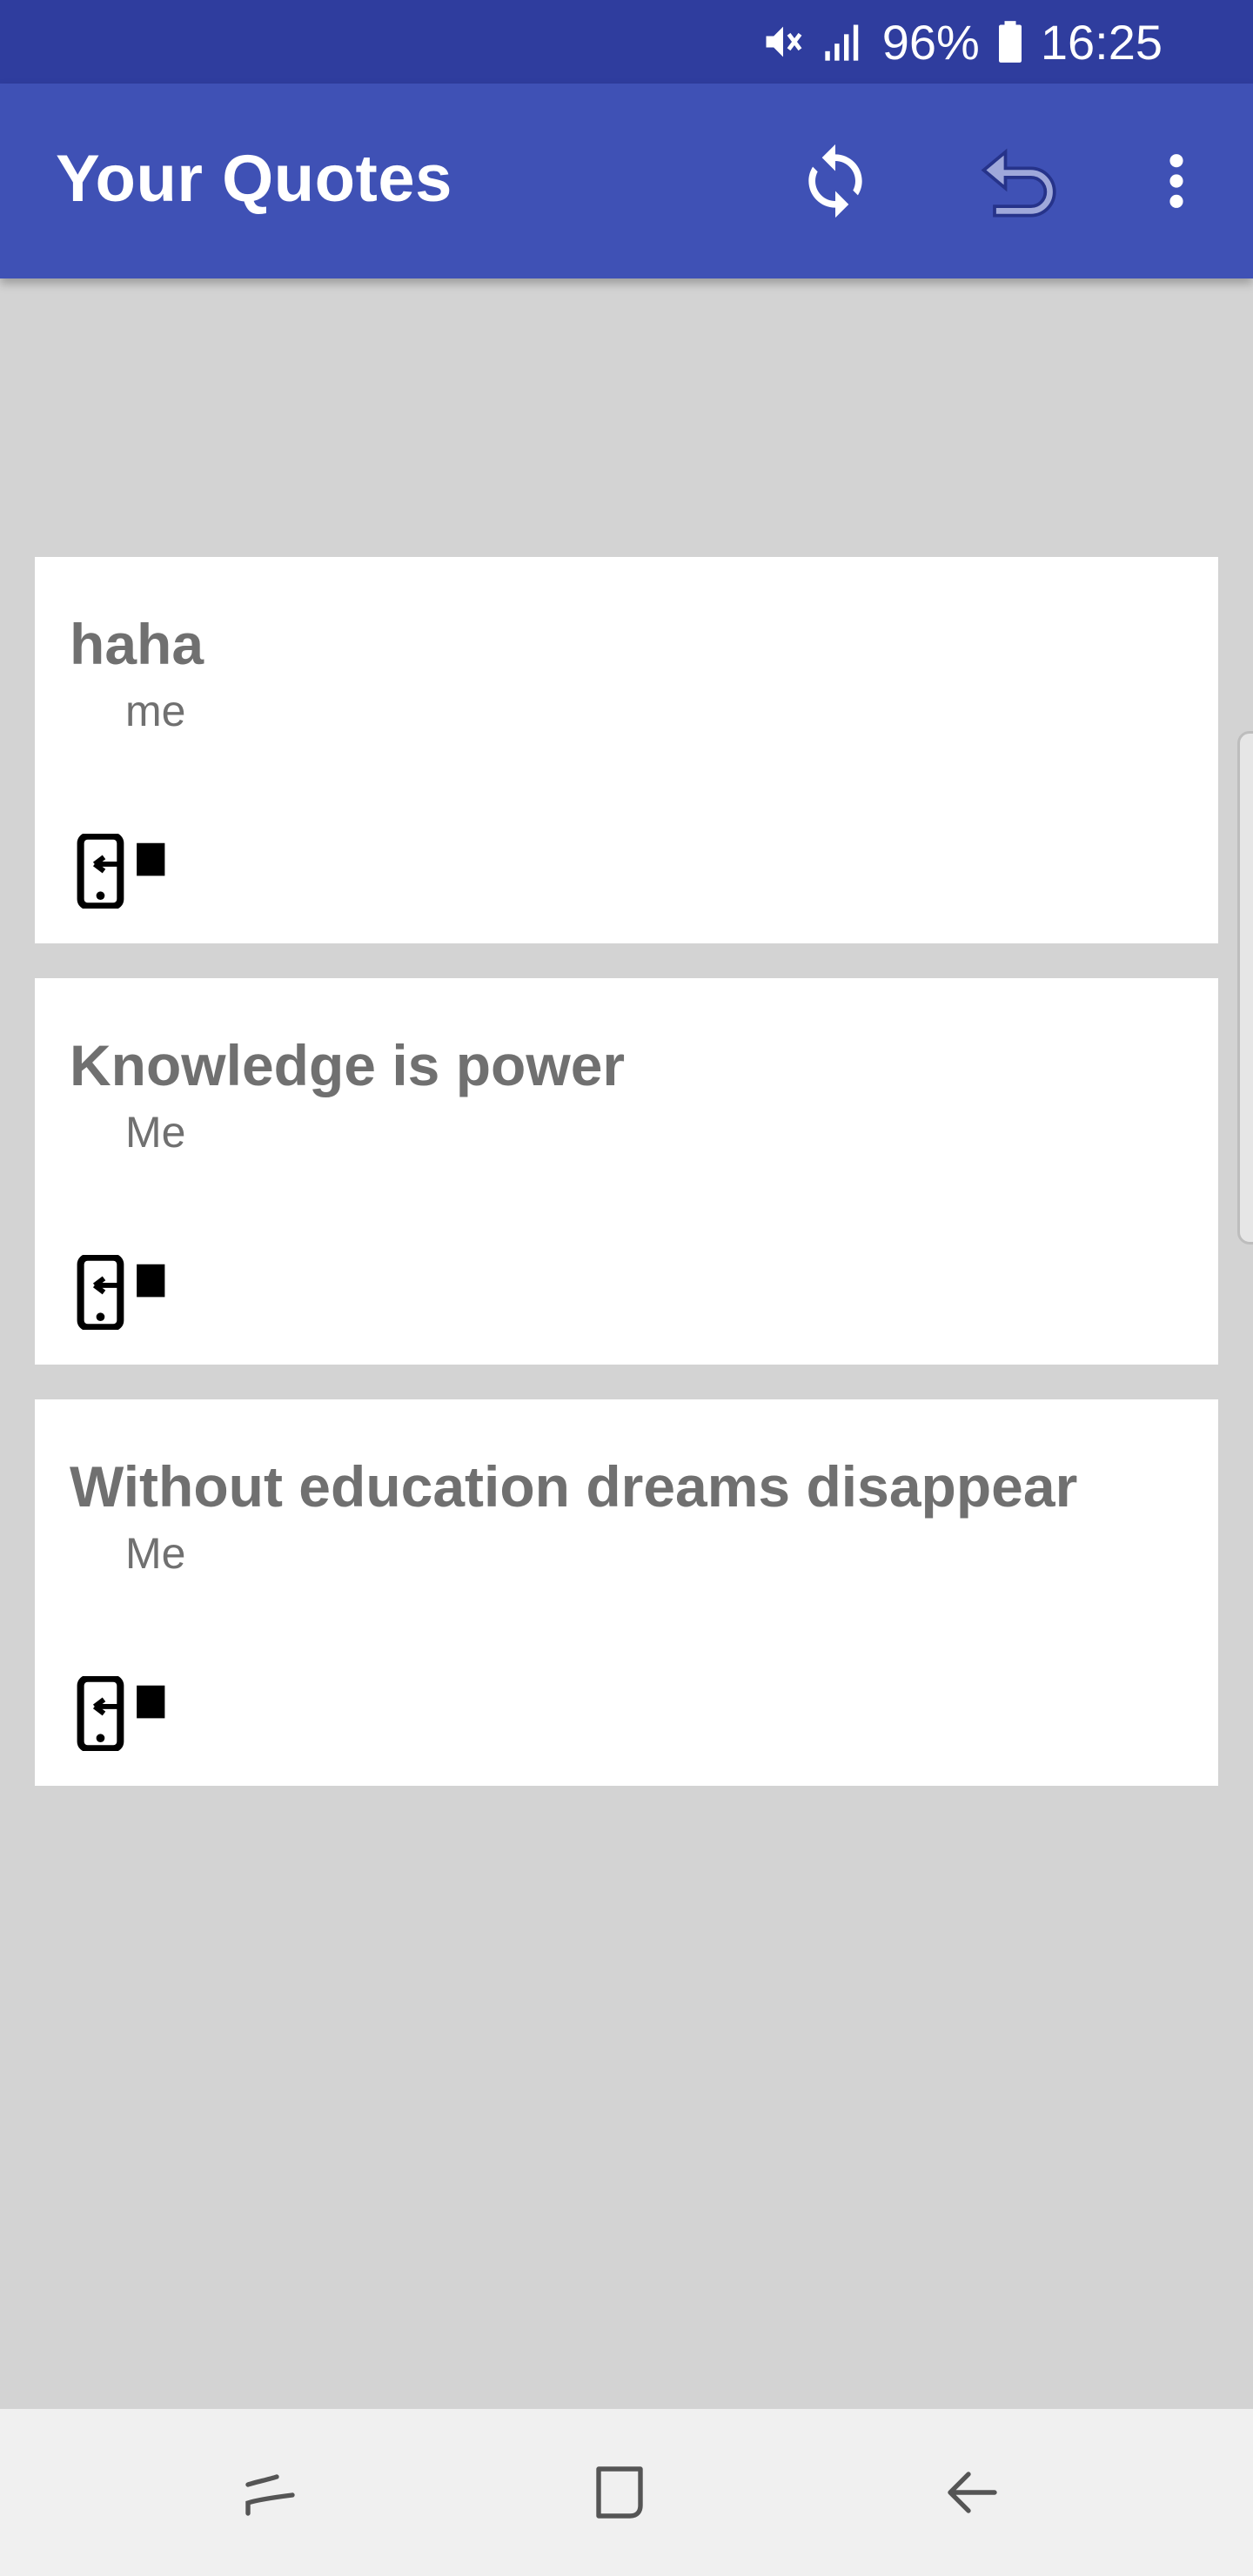 The height and width of the screenshot is (2576, 1253). I want to click on quote-text: Without education dreams disappear, so click(574, 1486).